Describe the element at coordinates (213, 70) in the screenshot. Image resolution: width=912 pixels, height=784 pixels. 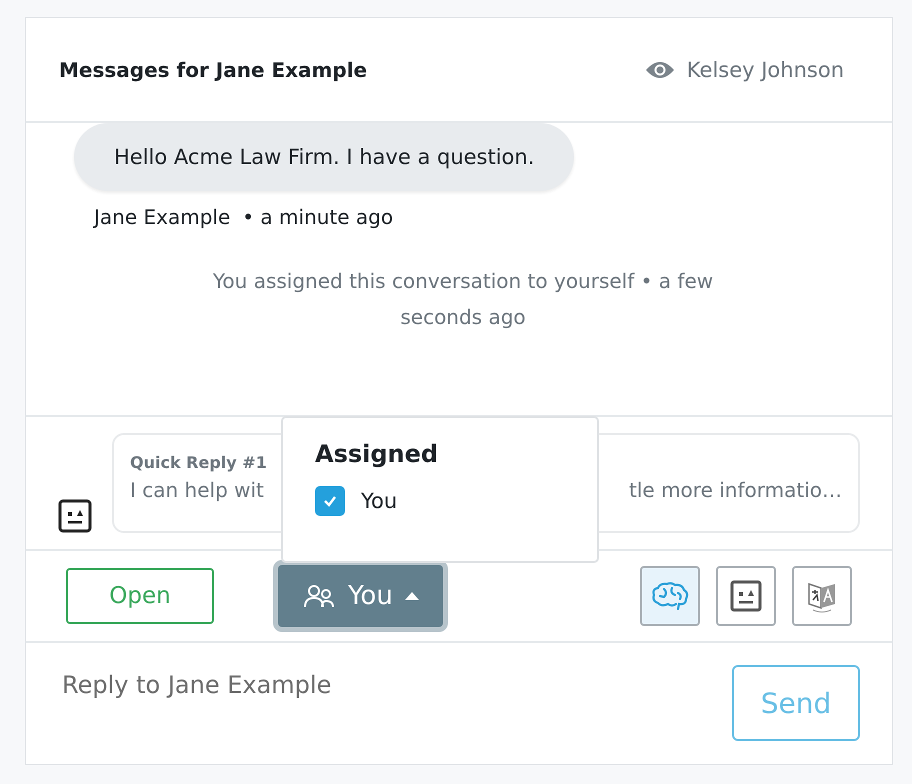
I see `conversation-title: Messages for Jane Example` at that location.